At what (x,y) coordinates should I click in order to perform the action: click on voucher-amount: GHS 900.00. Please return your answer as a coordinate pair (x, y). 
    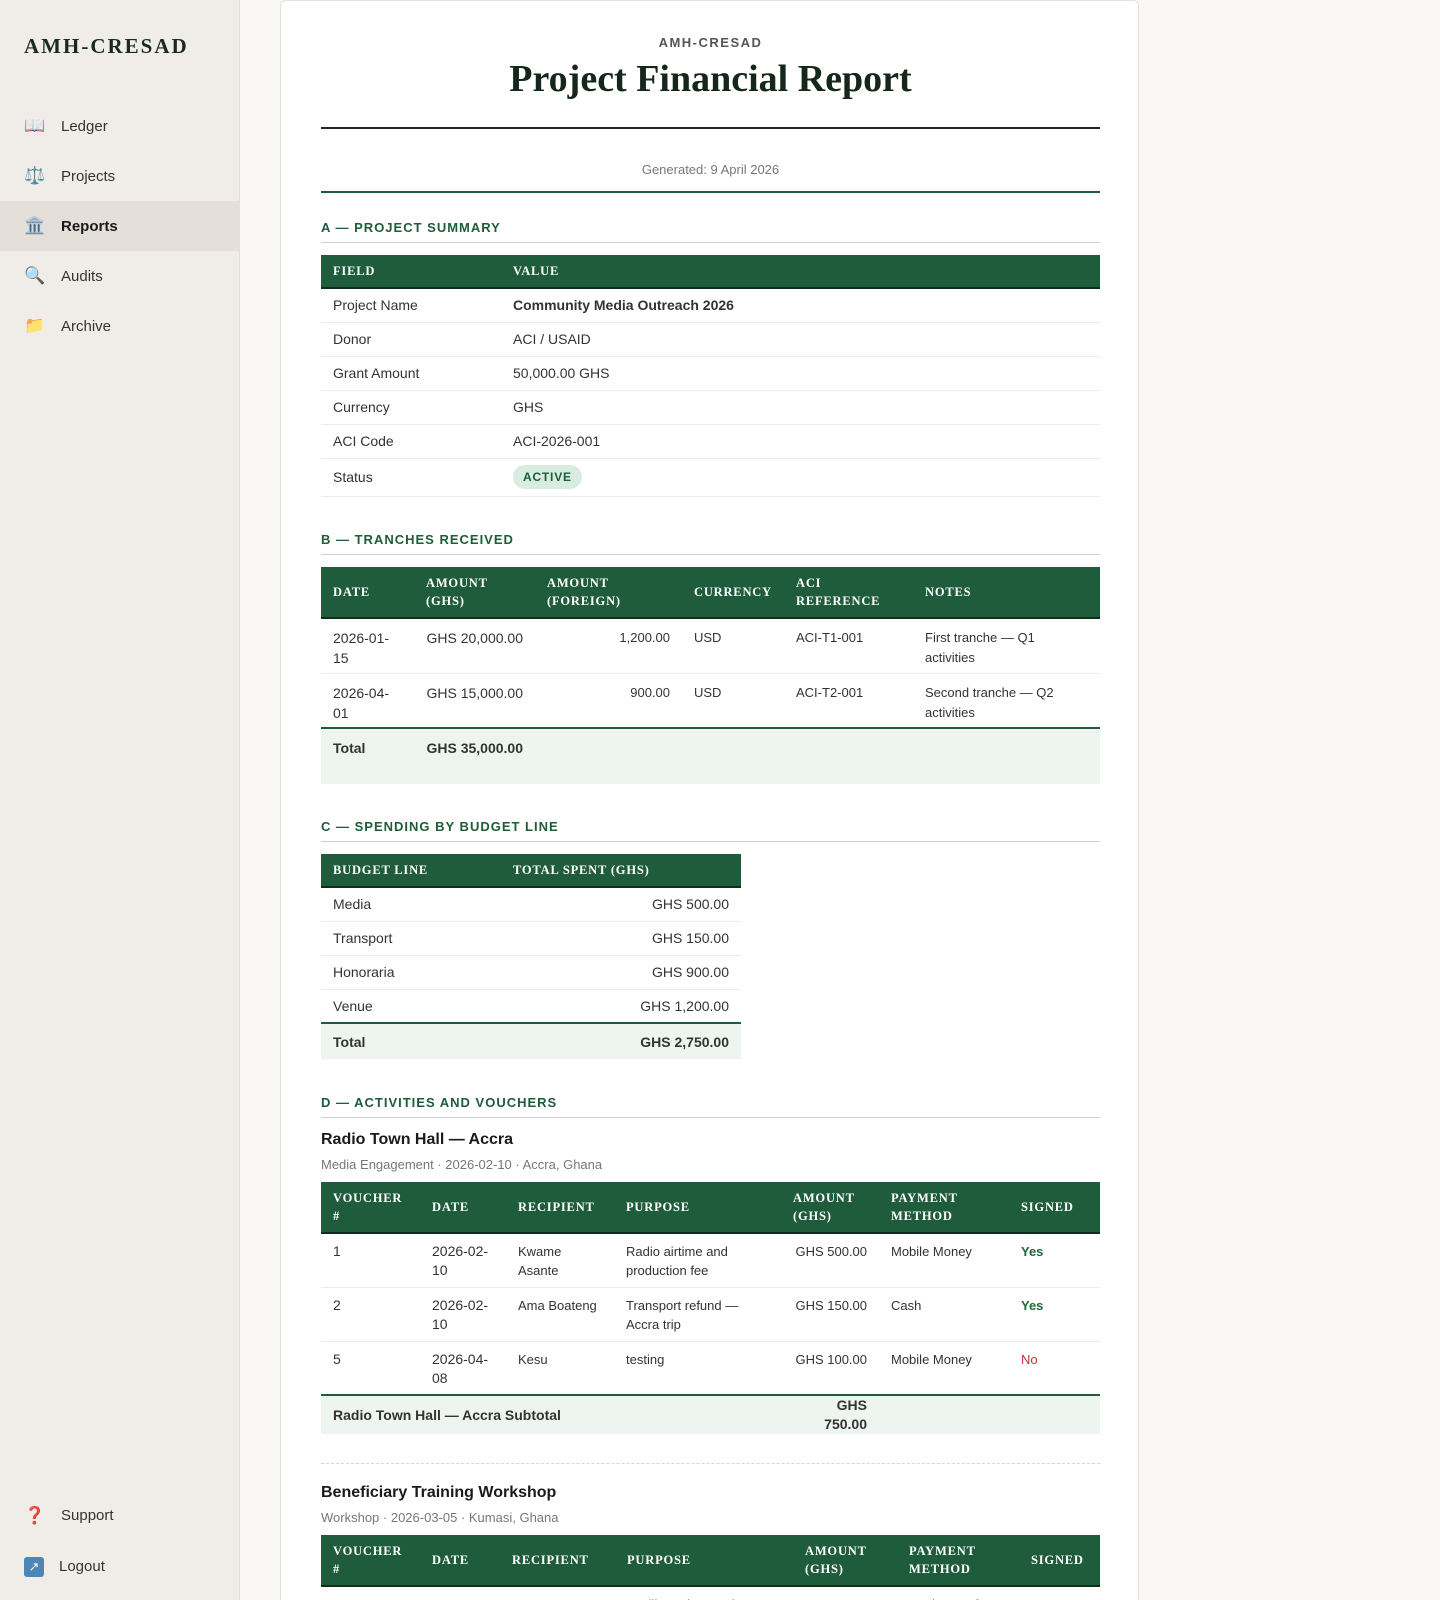
    Looking at the image, I should click on (845, 1593).